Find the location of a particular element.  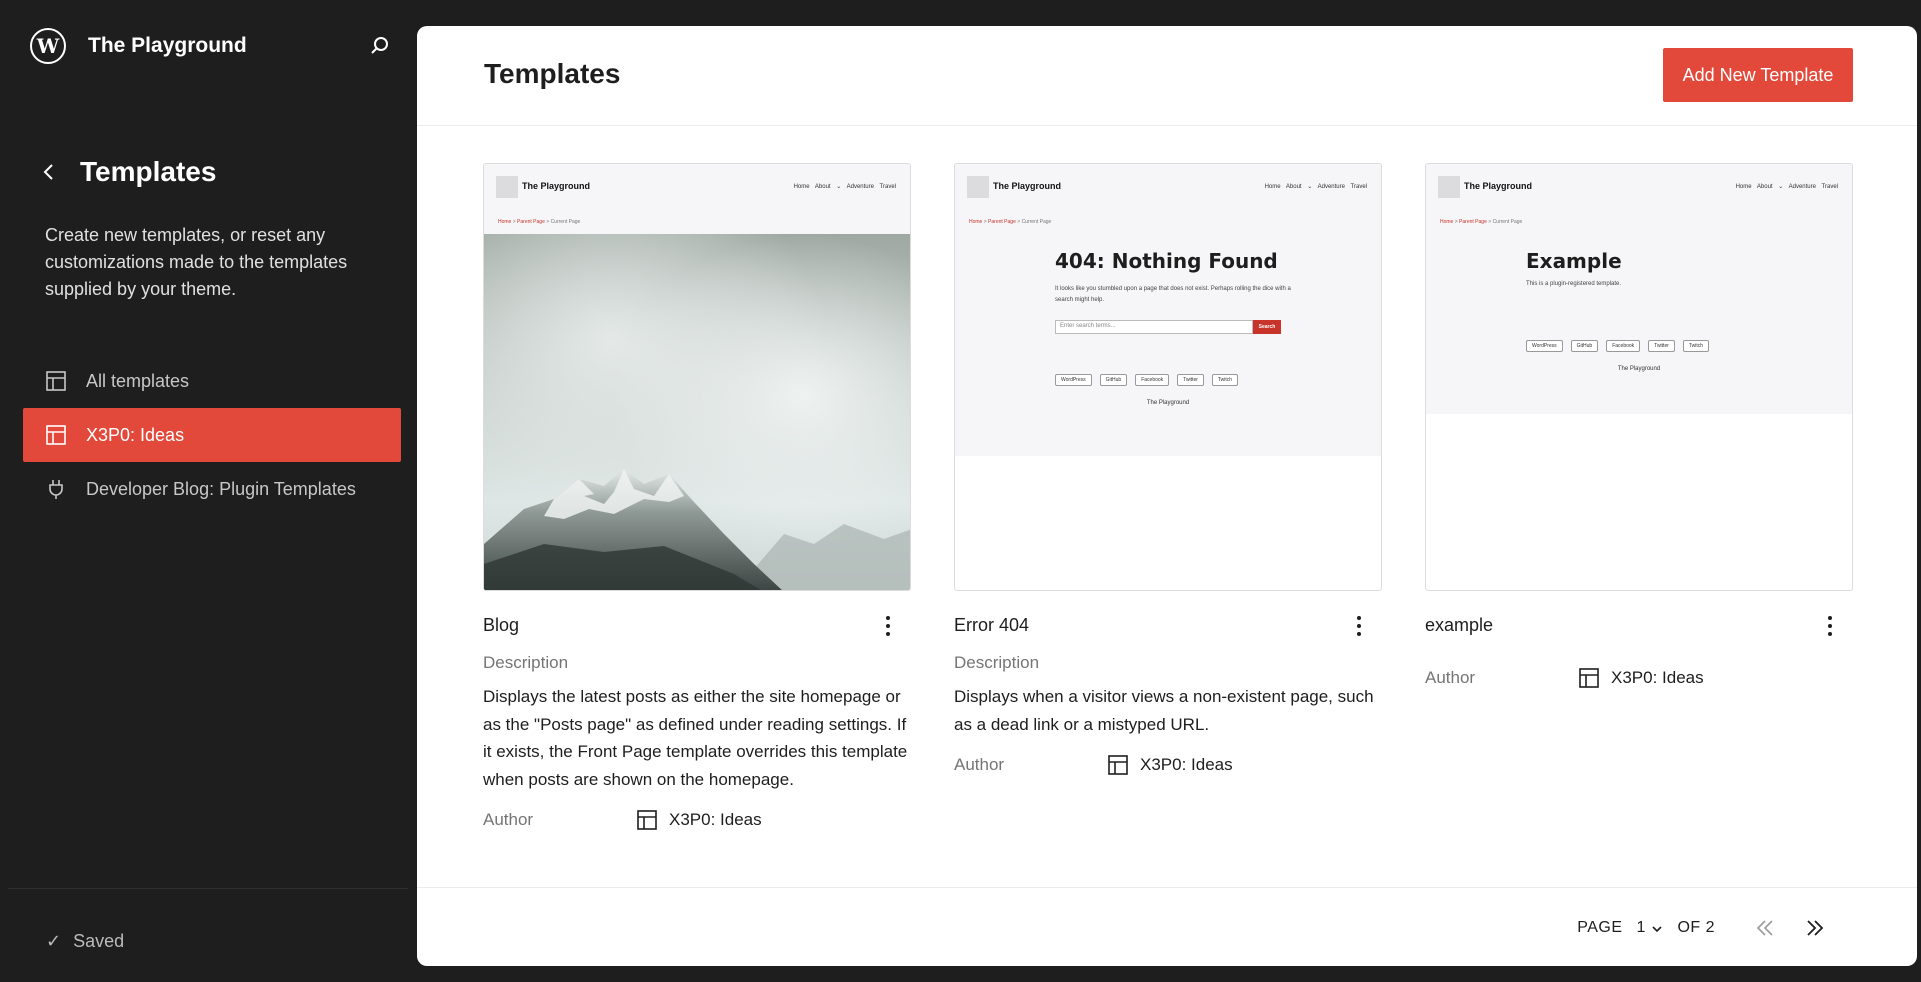

card-title-row: Blog is located at coordinates (697, 628).